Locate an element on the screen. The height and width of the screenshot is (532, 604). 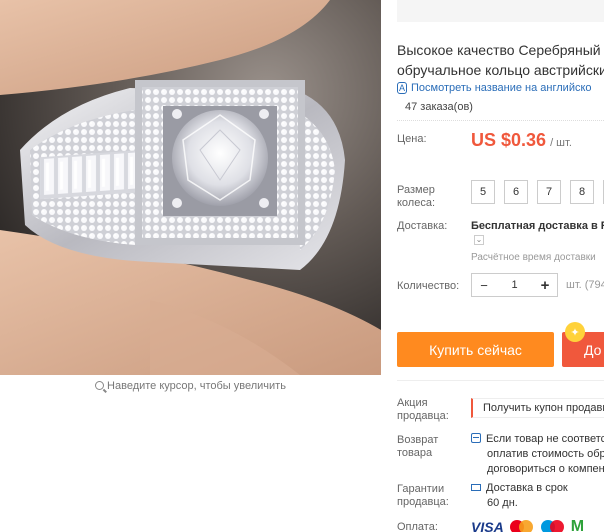
size-options: 5 6 7 8 is located at coordinates (537, 192).